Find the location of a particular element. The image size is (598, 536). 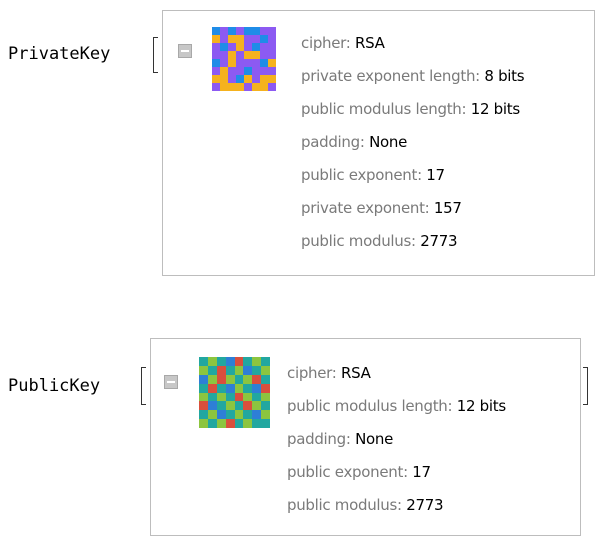

field-row: private exponent length: 8 bits is located at coordinates (413, 76).